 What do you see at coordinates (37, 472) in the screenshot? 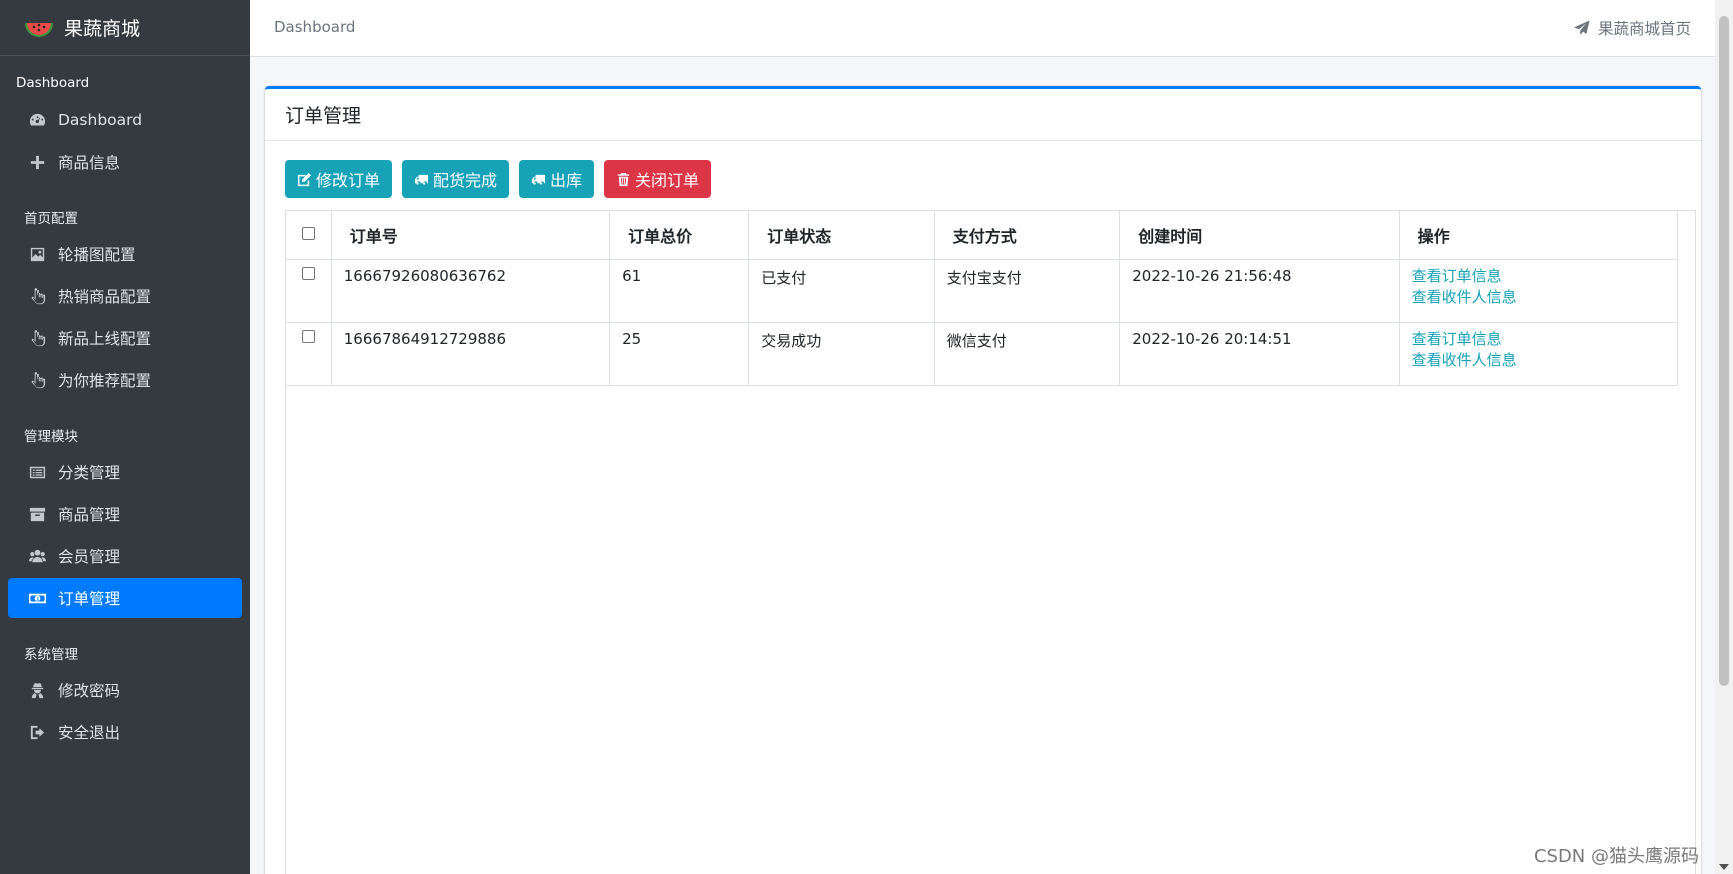
I see `list-icon` at bounding box center [37, 472].